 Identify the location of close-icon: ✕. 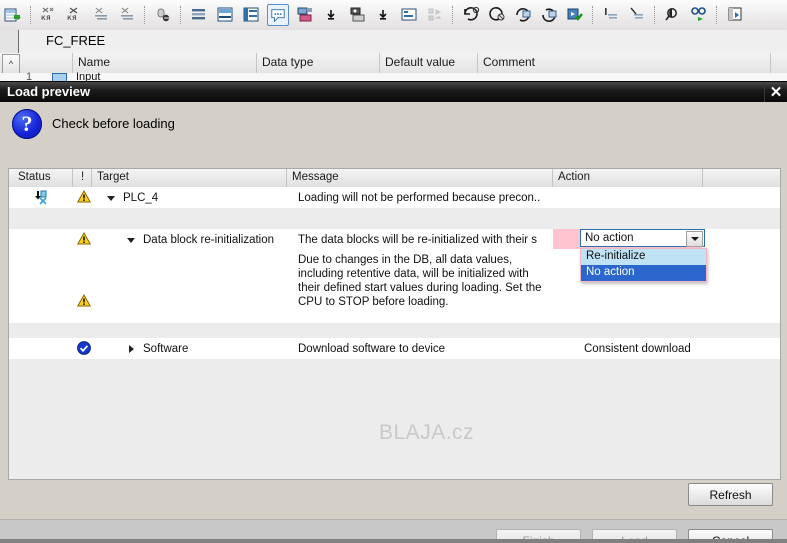
(775, 92).